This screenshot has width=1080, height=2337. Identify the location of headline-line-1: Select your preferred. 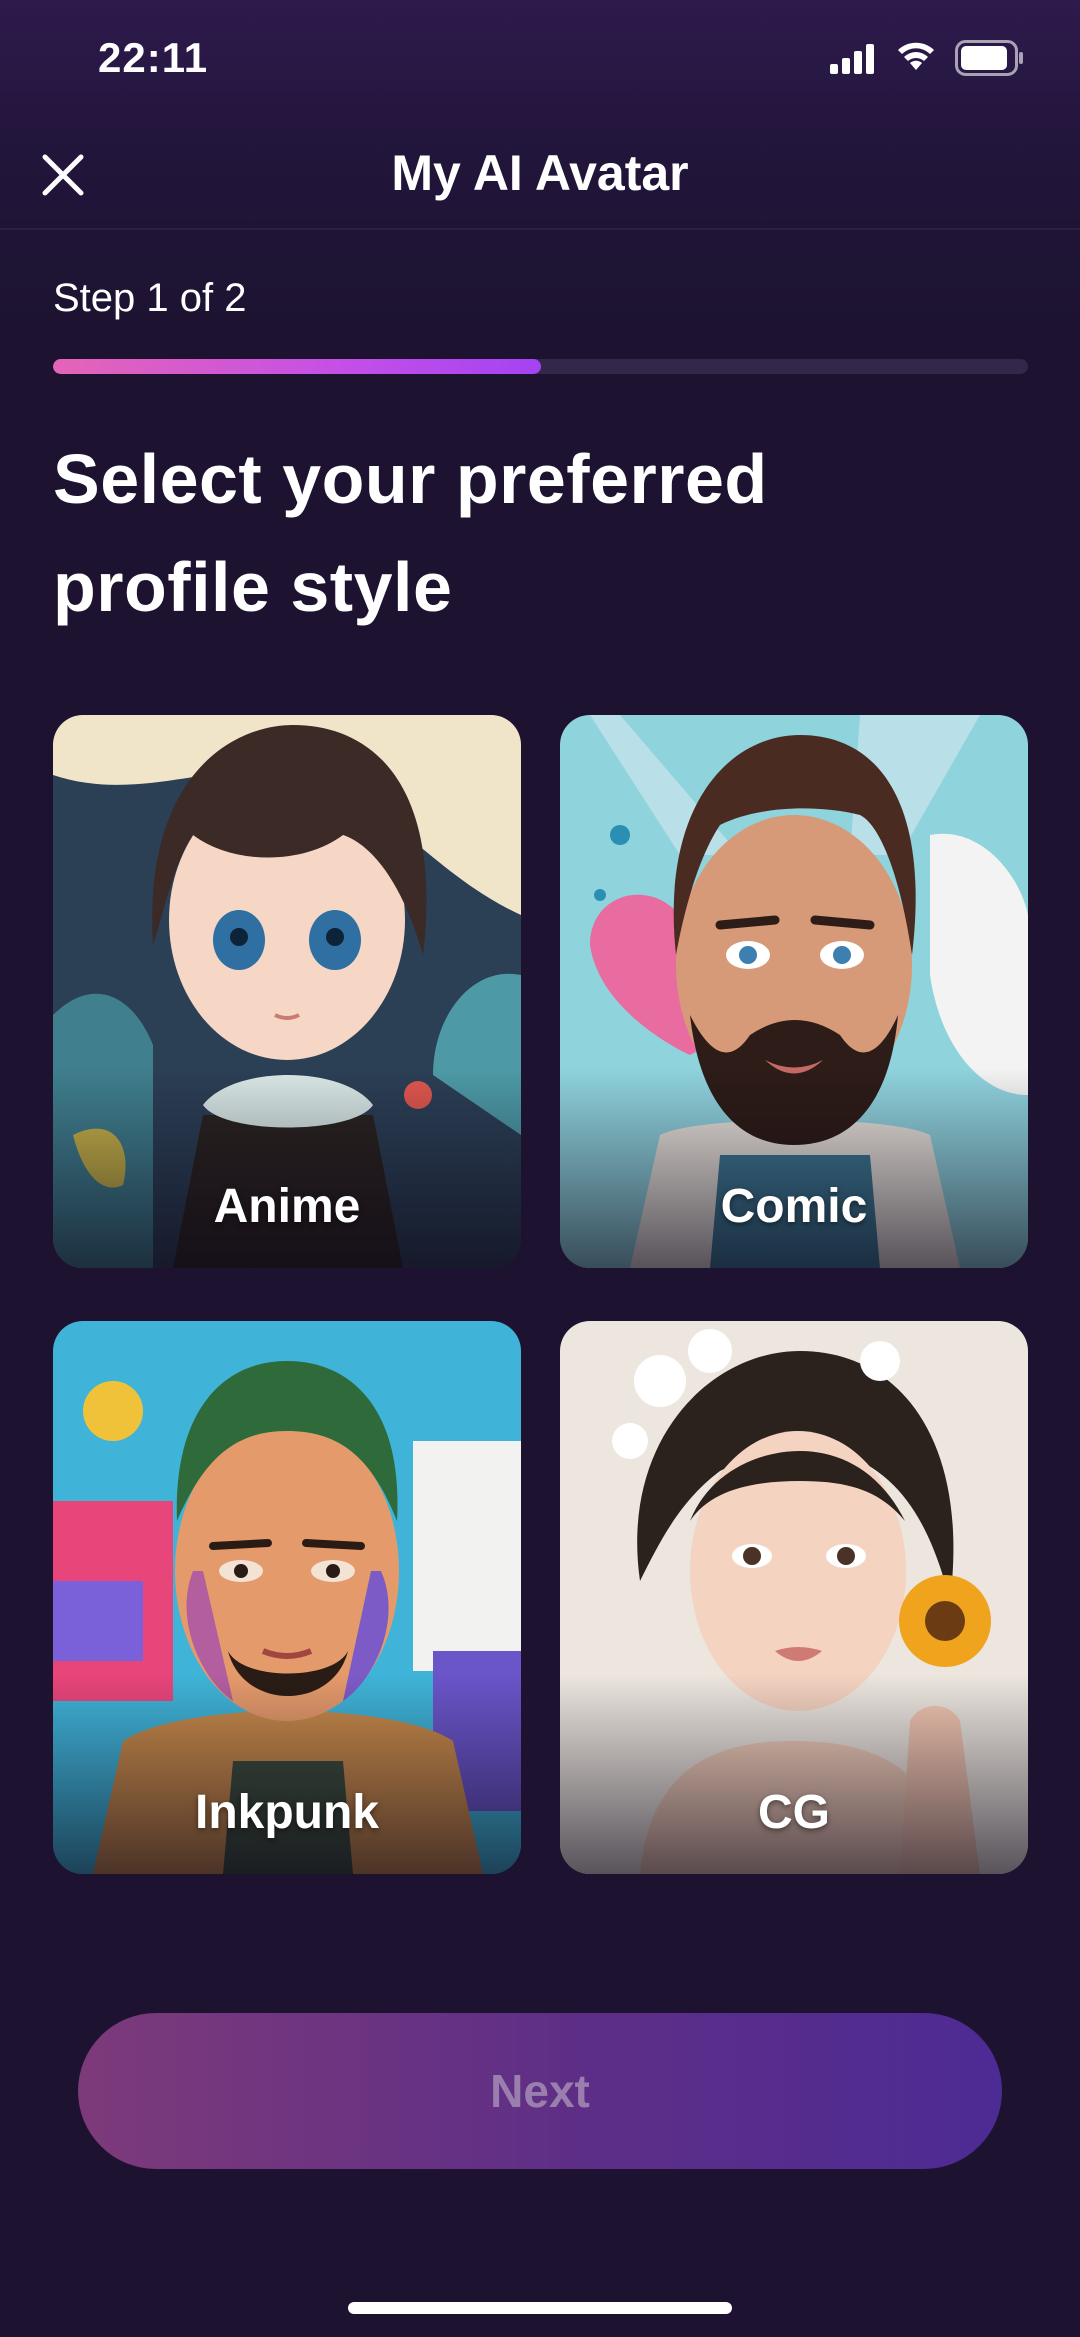
(410, 479).